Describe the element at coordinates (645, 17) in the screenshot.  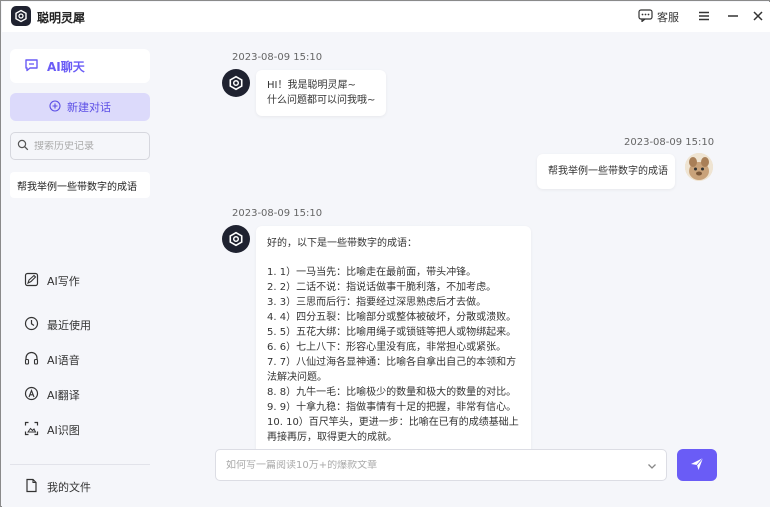
I see `chat-bubble-icon` at that location.